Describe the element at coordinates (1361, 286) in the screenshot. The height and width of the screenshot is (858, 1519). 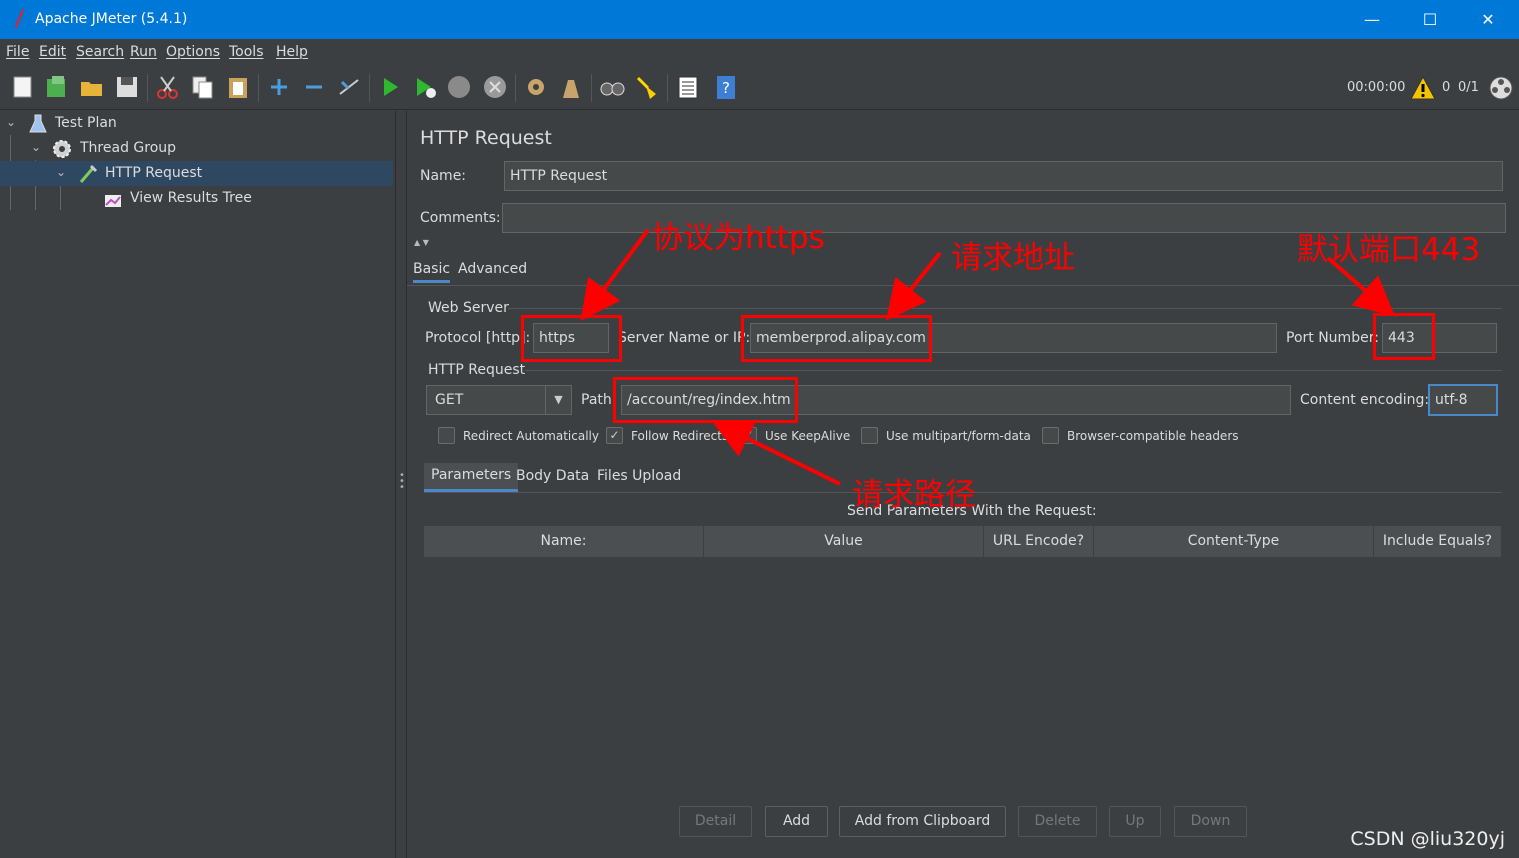
I see `port-arrow` at that location.